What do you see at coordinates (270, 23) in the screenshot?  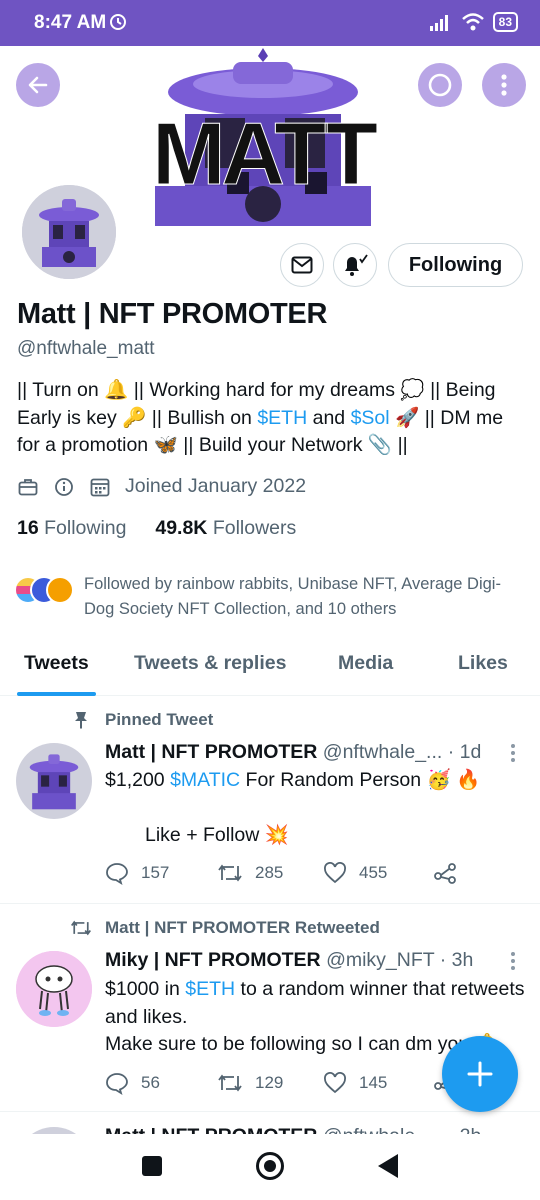 I see `status-bar: 8:47 AM 83` at bounding box center [270, 23].